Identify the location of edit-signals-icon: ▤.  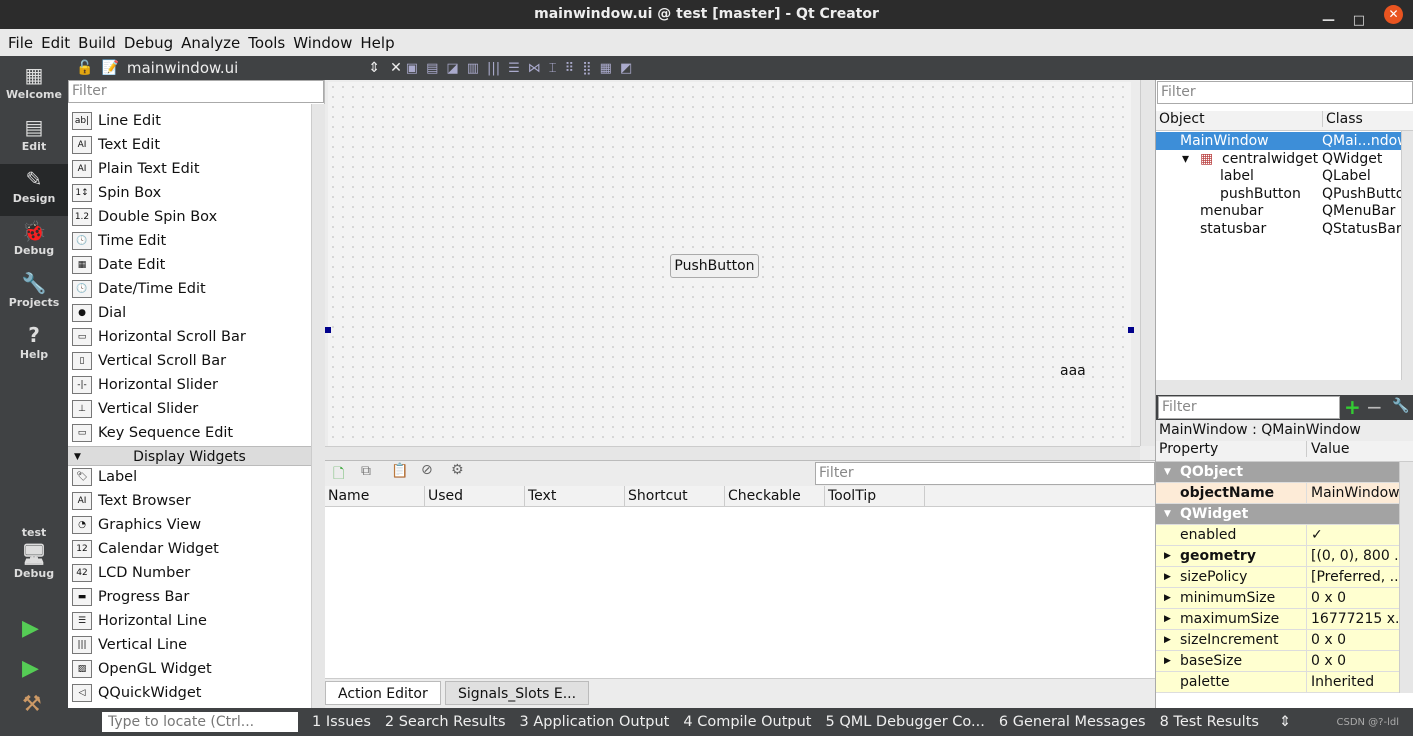
(432, 68).